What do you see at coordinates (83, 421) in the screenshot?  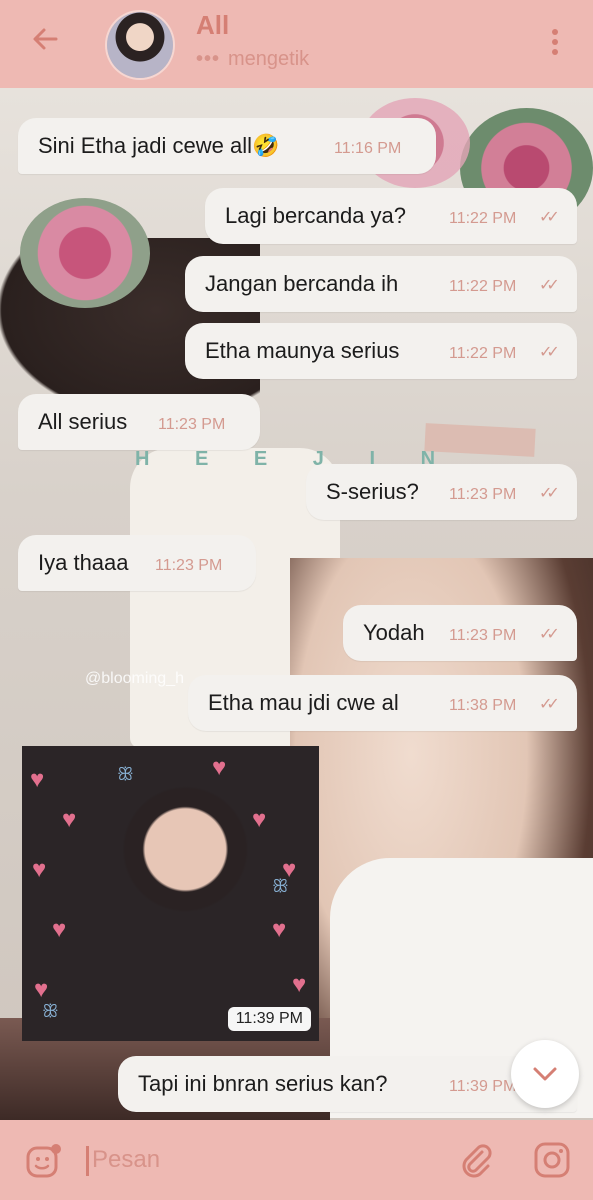 I see `message-text: All serius` at bounding box center [83, 421].